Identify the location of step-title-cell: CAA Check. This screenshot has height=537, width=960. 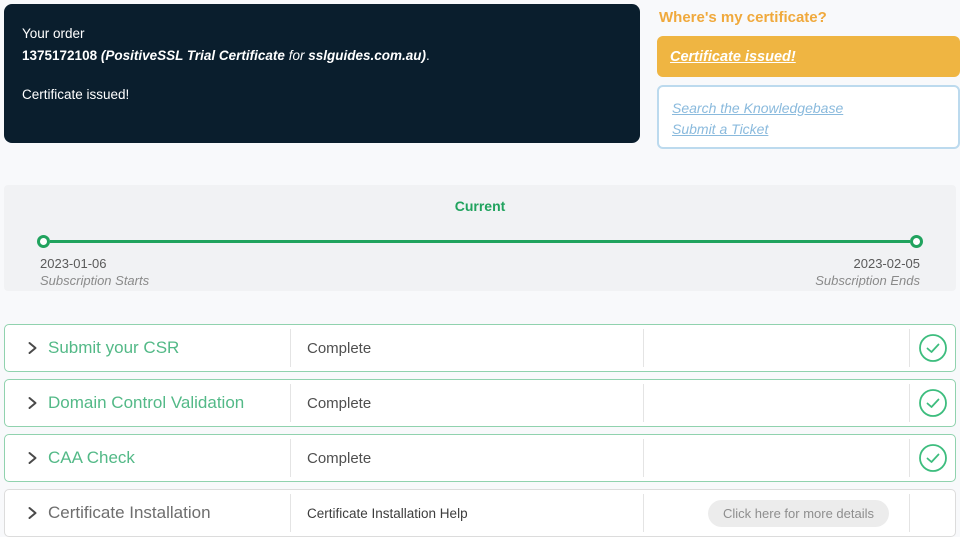
(147, 458).